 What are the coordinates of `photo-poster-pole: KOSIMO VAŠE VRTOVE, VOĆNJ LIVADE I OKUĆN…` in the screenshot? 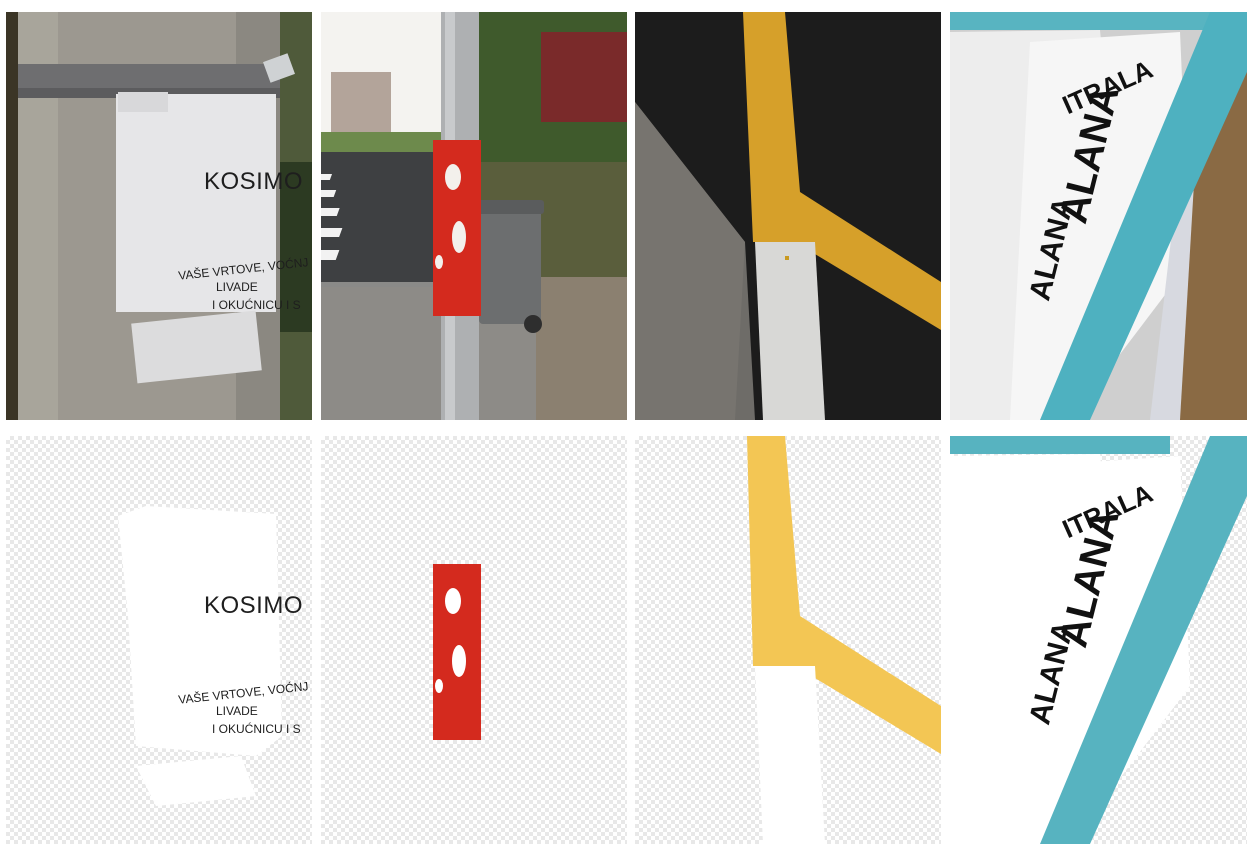 It's located at (159, 216).